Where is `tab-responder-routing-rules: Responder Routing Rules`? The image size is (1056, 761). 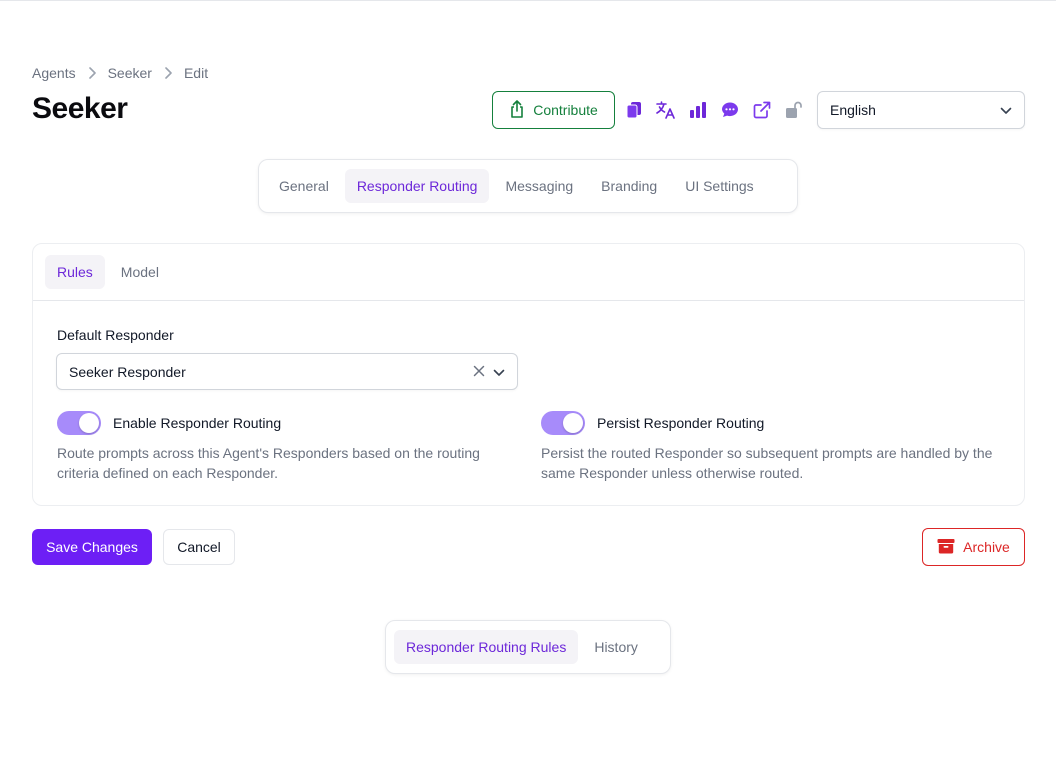
tab-responder-routing-rules: Responder Routing Rules is located at coordinates (486, 647).